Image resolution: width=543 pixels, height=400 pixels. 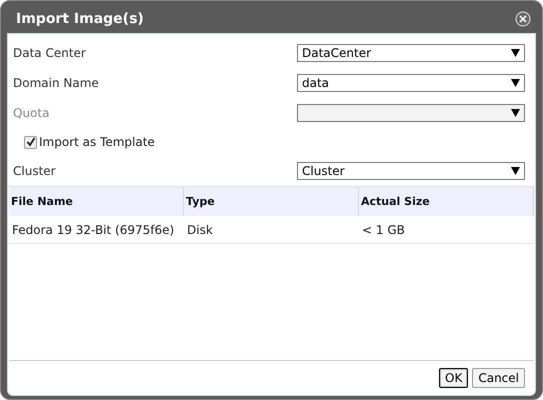 What do you see at coordinates (34, 171) in the screenshot?
I see `field-label: Cluster` at bounding box center [34, 171].